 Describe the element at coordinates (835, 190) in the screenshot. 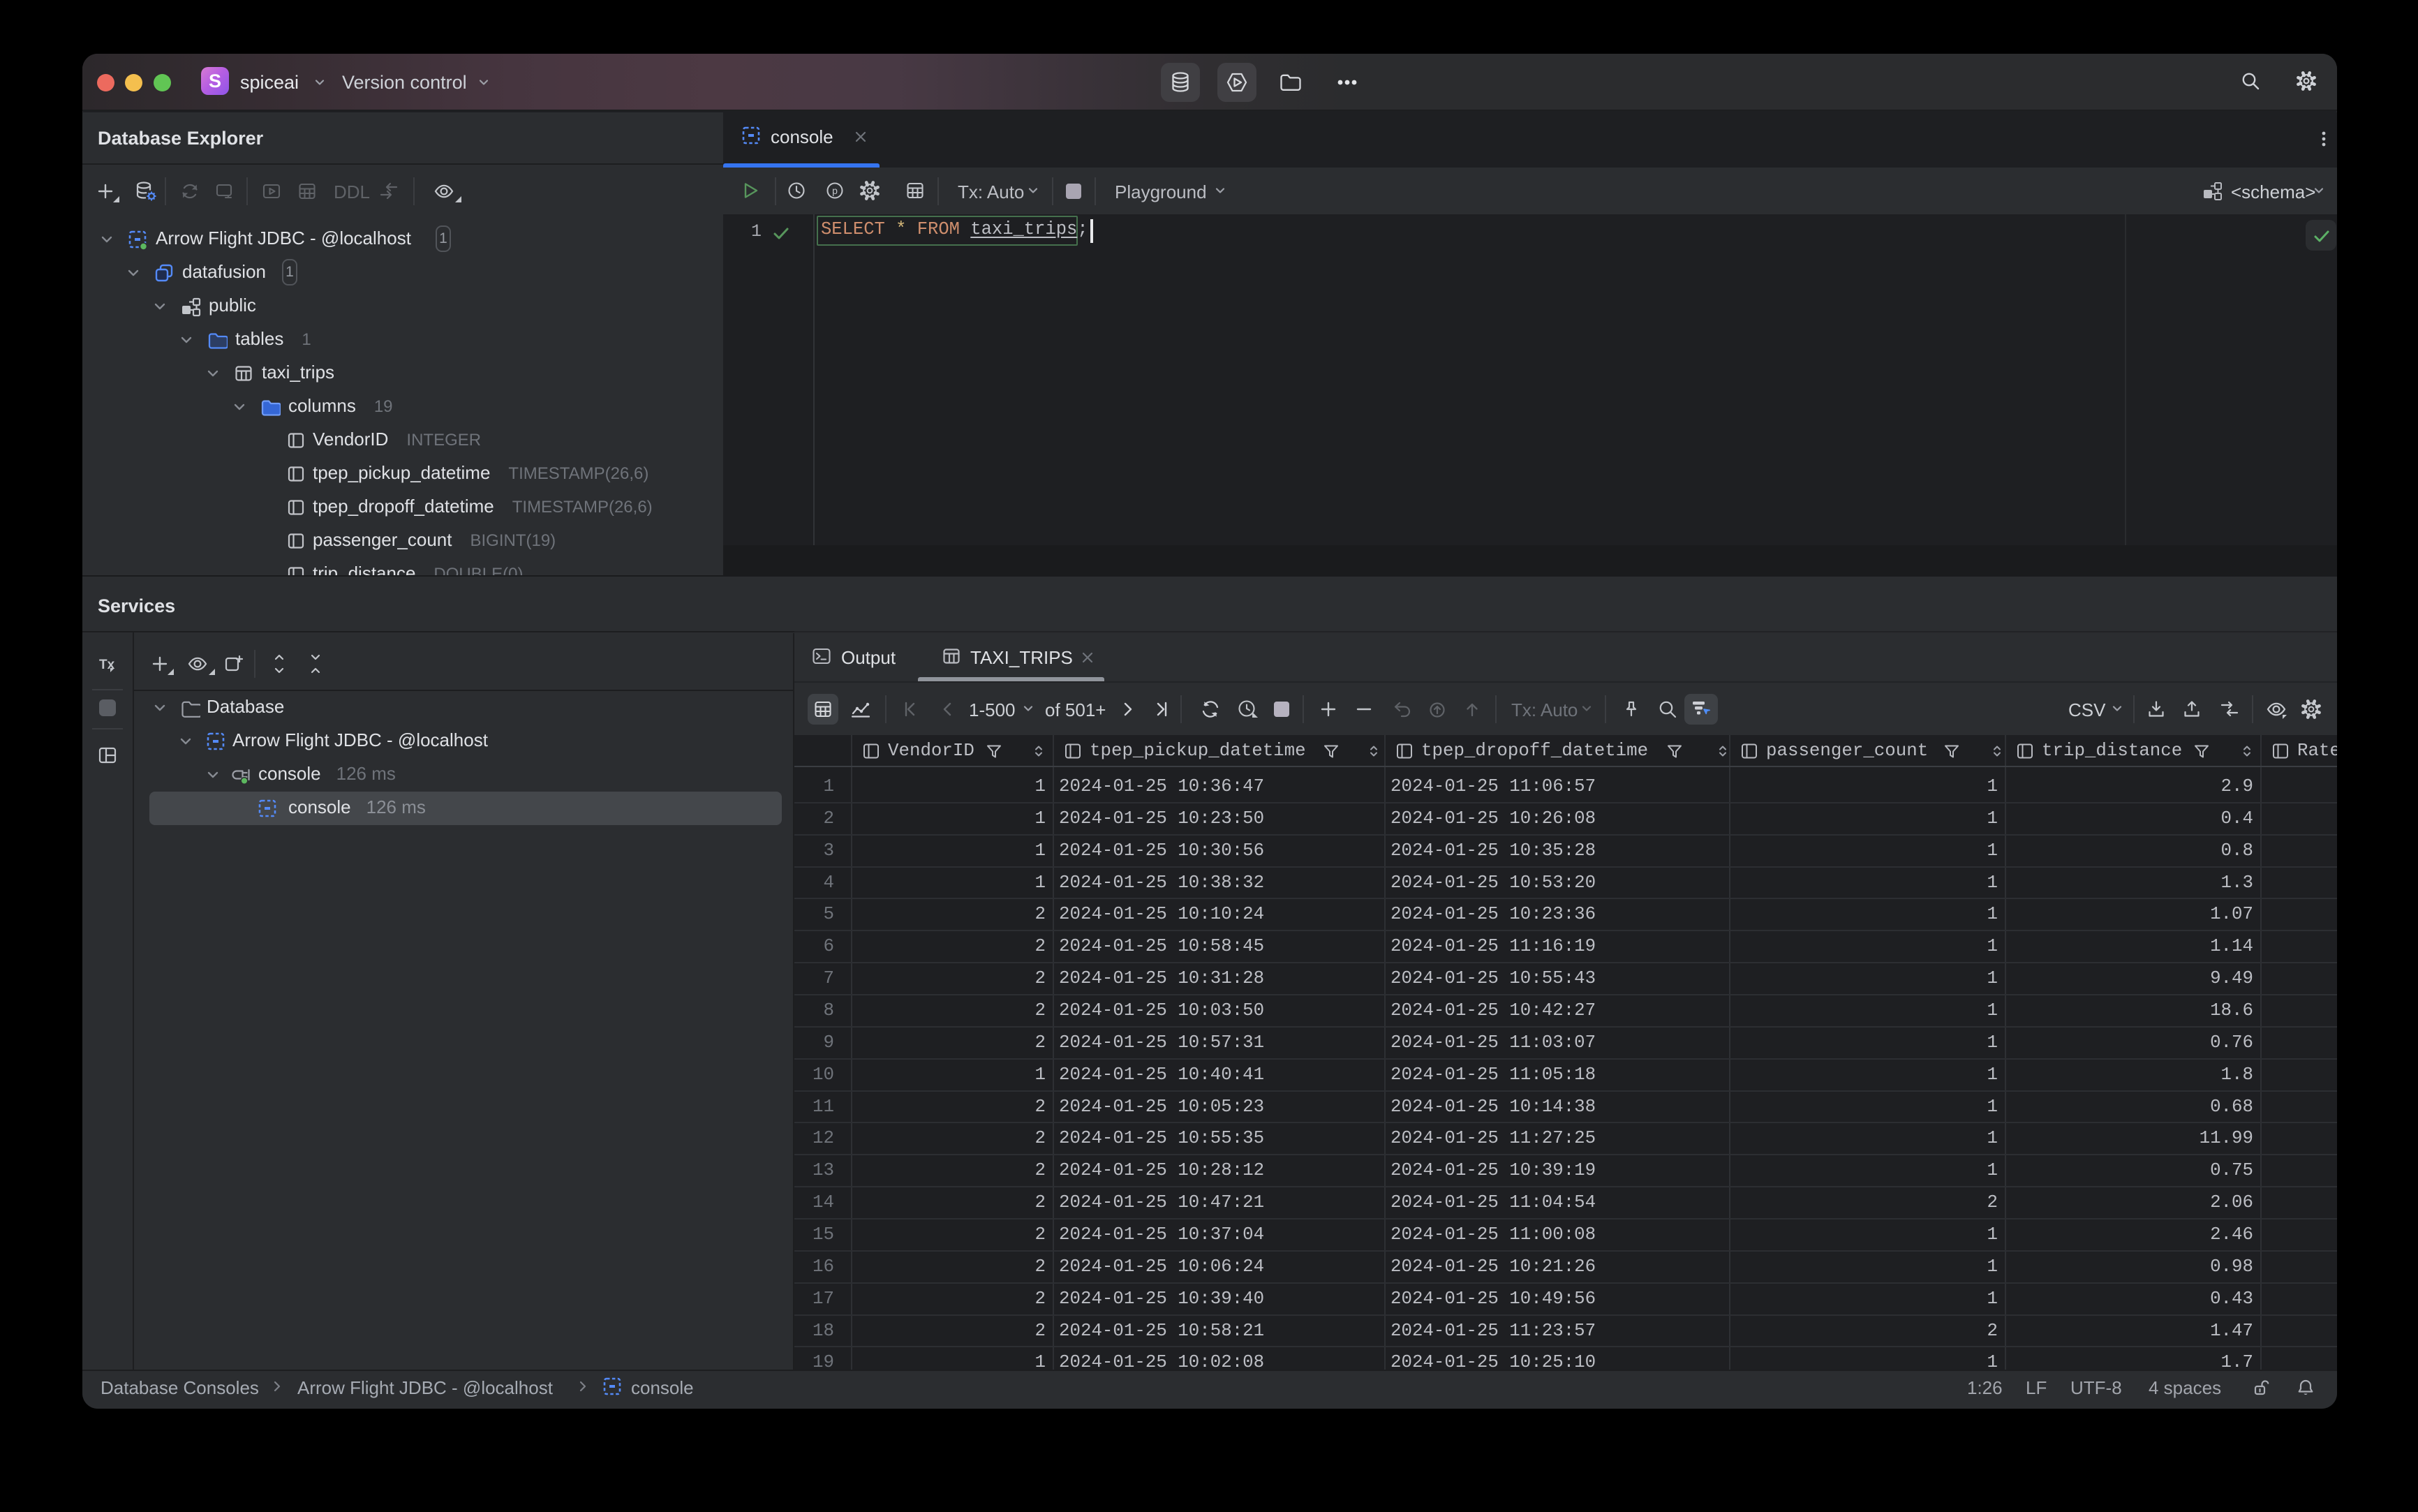

I see `svg-text: p` at that location.